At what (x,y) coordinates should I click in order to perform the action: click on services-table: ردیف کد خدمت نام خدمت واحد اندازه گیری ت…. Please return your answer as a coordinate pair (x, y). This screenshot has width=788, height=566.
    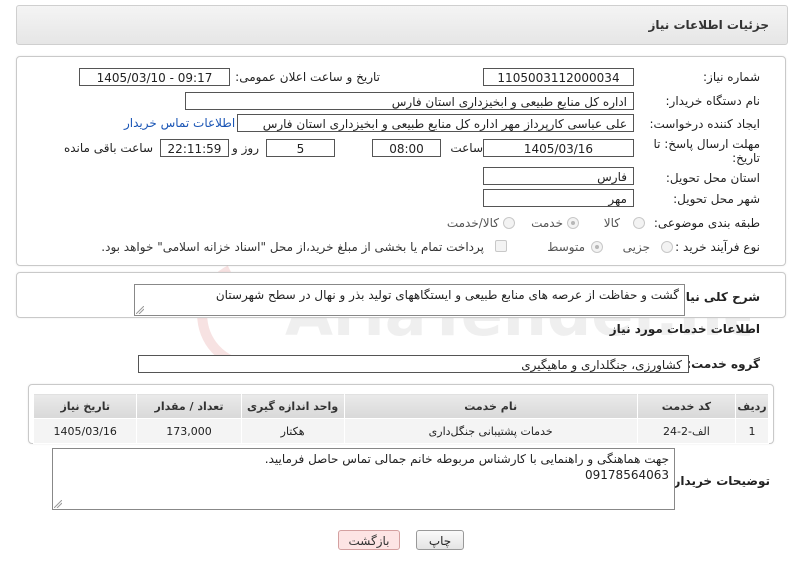
    Looking at the image, I should click on (400, 418).